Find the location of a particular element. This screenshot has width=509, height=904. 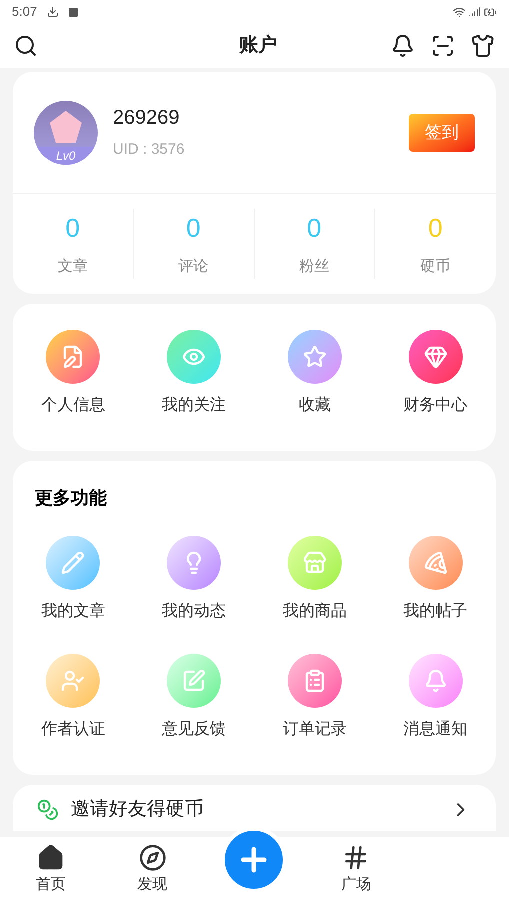

search-icon is located at coordinates (26, 46).